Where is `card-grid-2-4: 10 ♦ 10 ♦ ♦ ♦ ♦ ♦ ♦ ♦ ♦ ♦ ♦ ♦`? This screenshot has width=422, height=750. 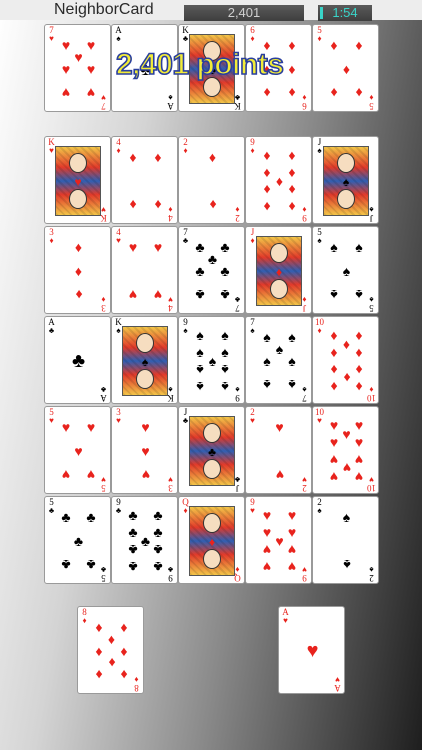
card-grid-2-4: 10 ♦ 10 ♦ ♦ ♦ ♦ ♦ ♦ ♦ ♦ ♦ ♦ ♦ is located at coordinates (345, 360).